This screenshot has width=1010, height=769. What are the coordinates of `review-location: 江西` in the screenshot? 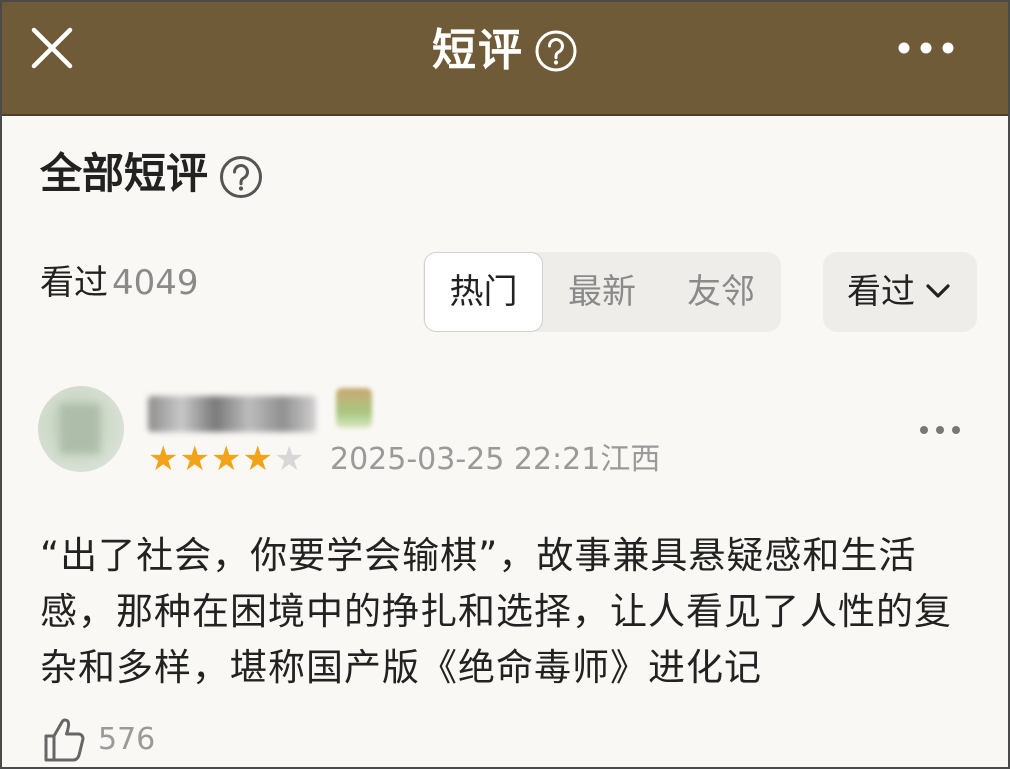 It's located at (630, 459).